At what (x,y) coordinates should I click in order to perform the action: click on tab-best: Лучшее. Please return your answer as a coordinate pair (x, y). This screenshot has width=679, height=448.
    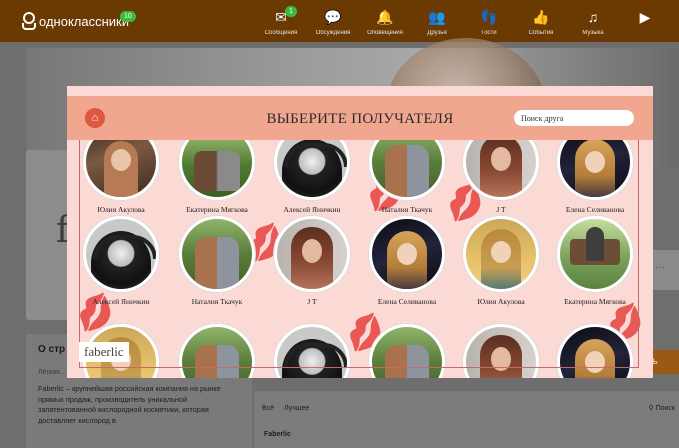
    Looking at the image, I should click on (296, 408).